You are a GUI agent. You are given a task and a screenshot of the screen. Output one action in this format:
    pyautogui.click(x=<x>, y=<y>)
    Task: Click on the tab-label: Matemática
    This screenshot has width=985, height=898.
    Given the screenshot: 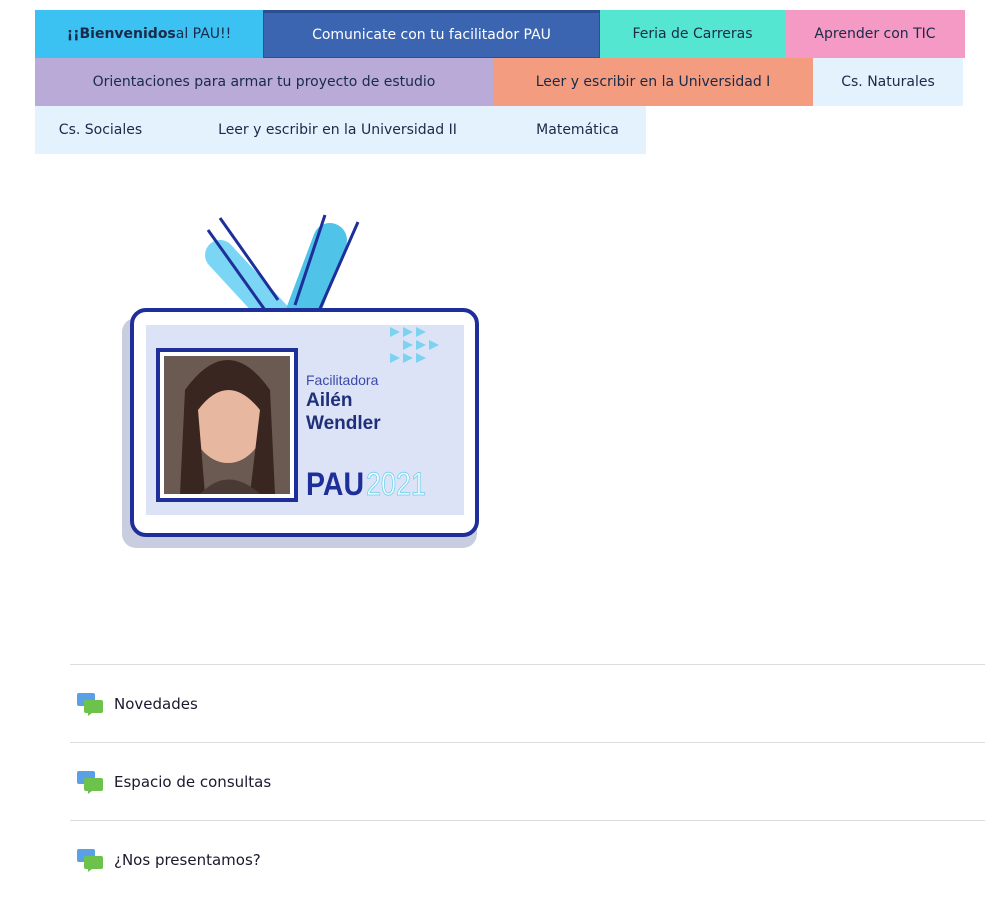 What is the action you would take?
    pyautogui.click(x=577, y=130)
    